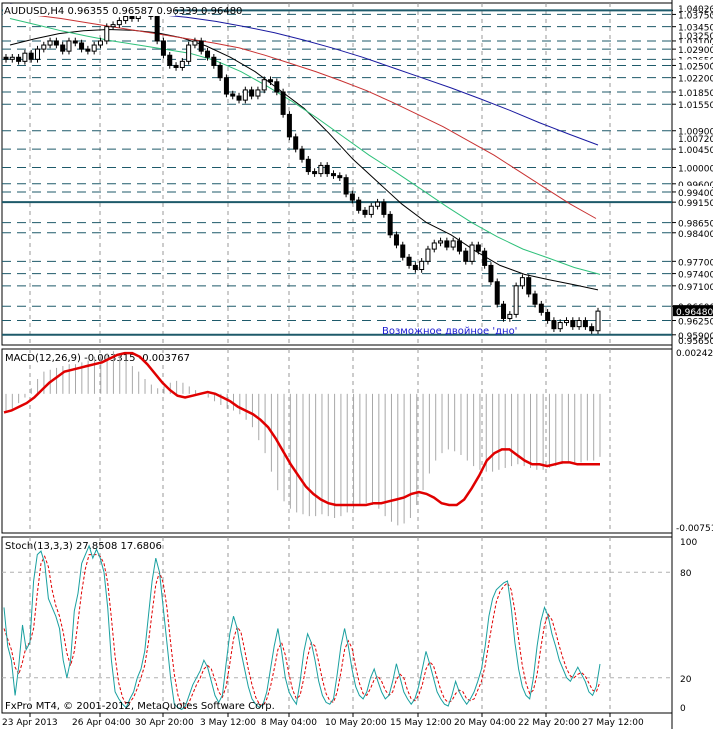  What do you see at coordinates (695, 140) in the screenshot?
I see `price-grid-tick: 1.00720` at bounding box center [695, 140].